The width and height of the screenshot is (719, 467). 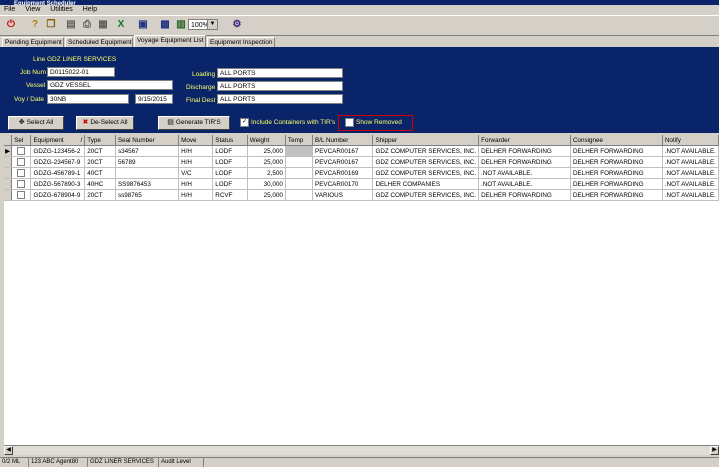 What do you see at coordinates (196, 140) in the screenshot?
I see `col-header-move: Move` at bounding box center [196, 140].